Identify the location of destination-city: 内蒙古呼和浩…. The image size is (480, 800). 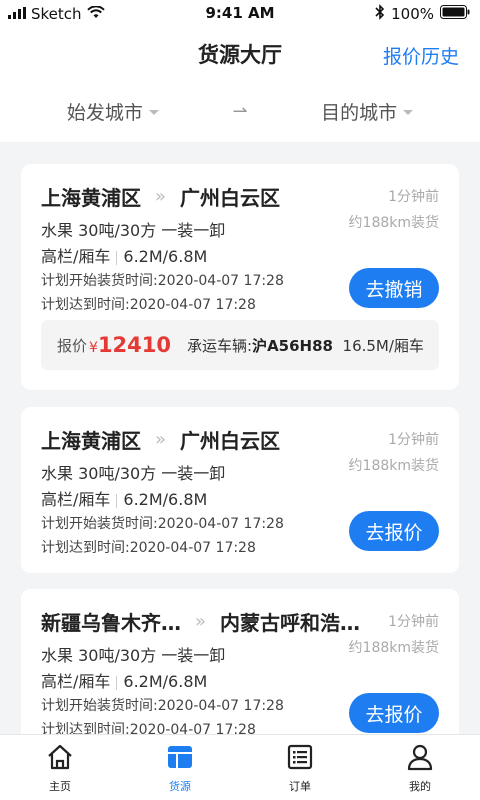
(290, 623).